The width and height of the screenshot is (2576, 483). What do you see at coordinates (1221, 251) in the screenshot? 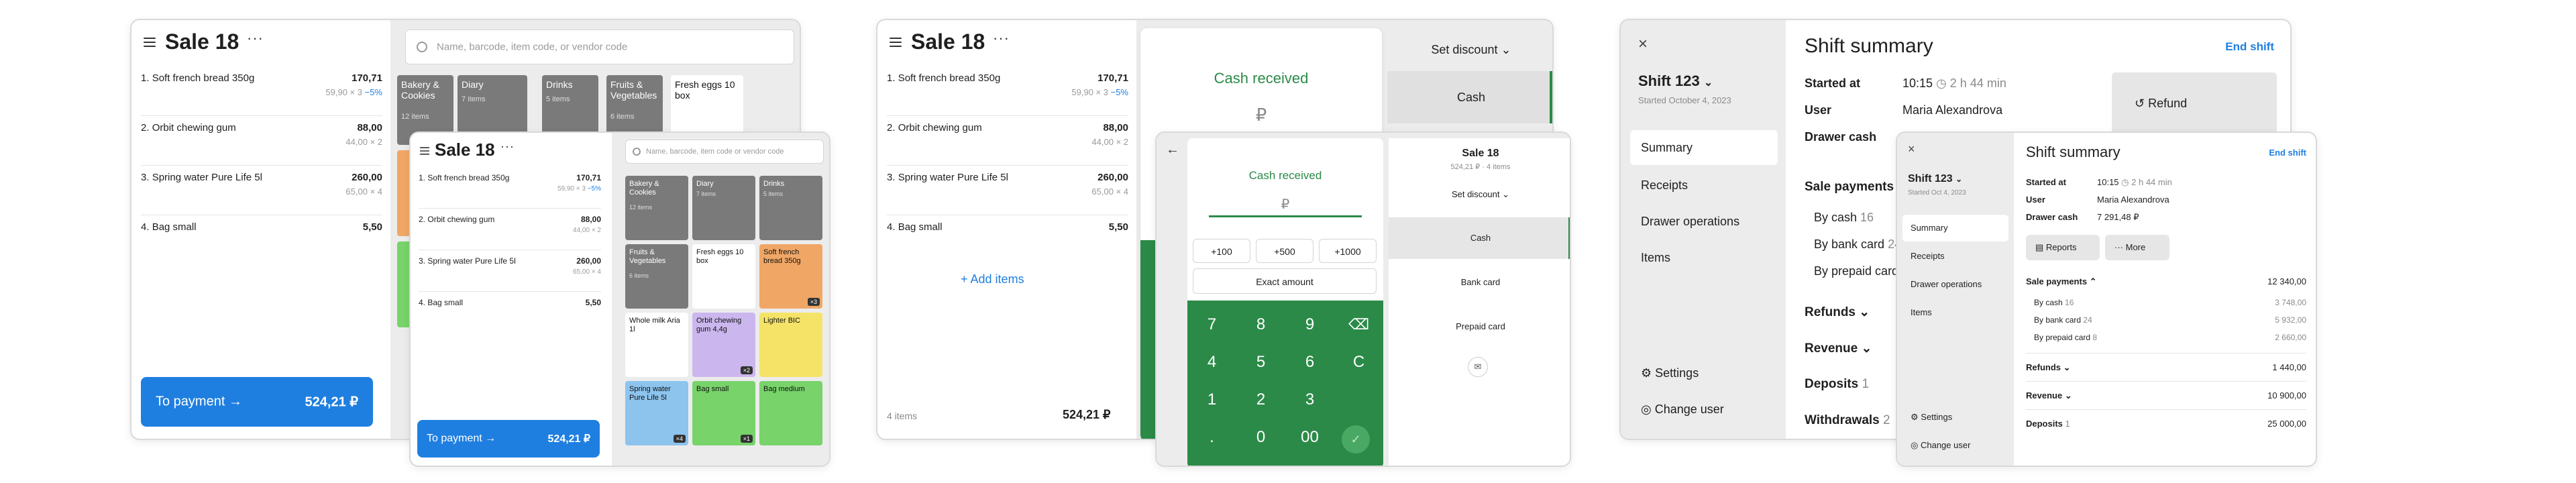
I see `quick-add-100: +100` at bounding box center [1221, 251].